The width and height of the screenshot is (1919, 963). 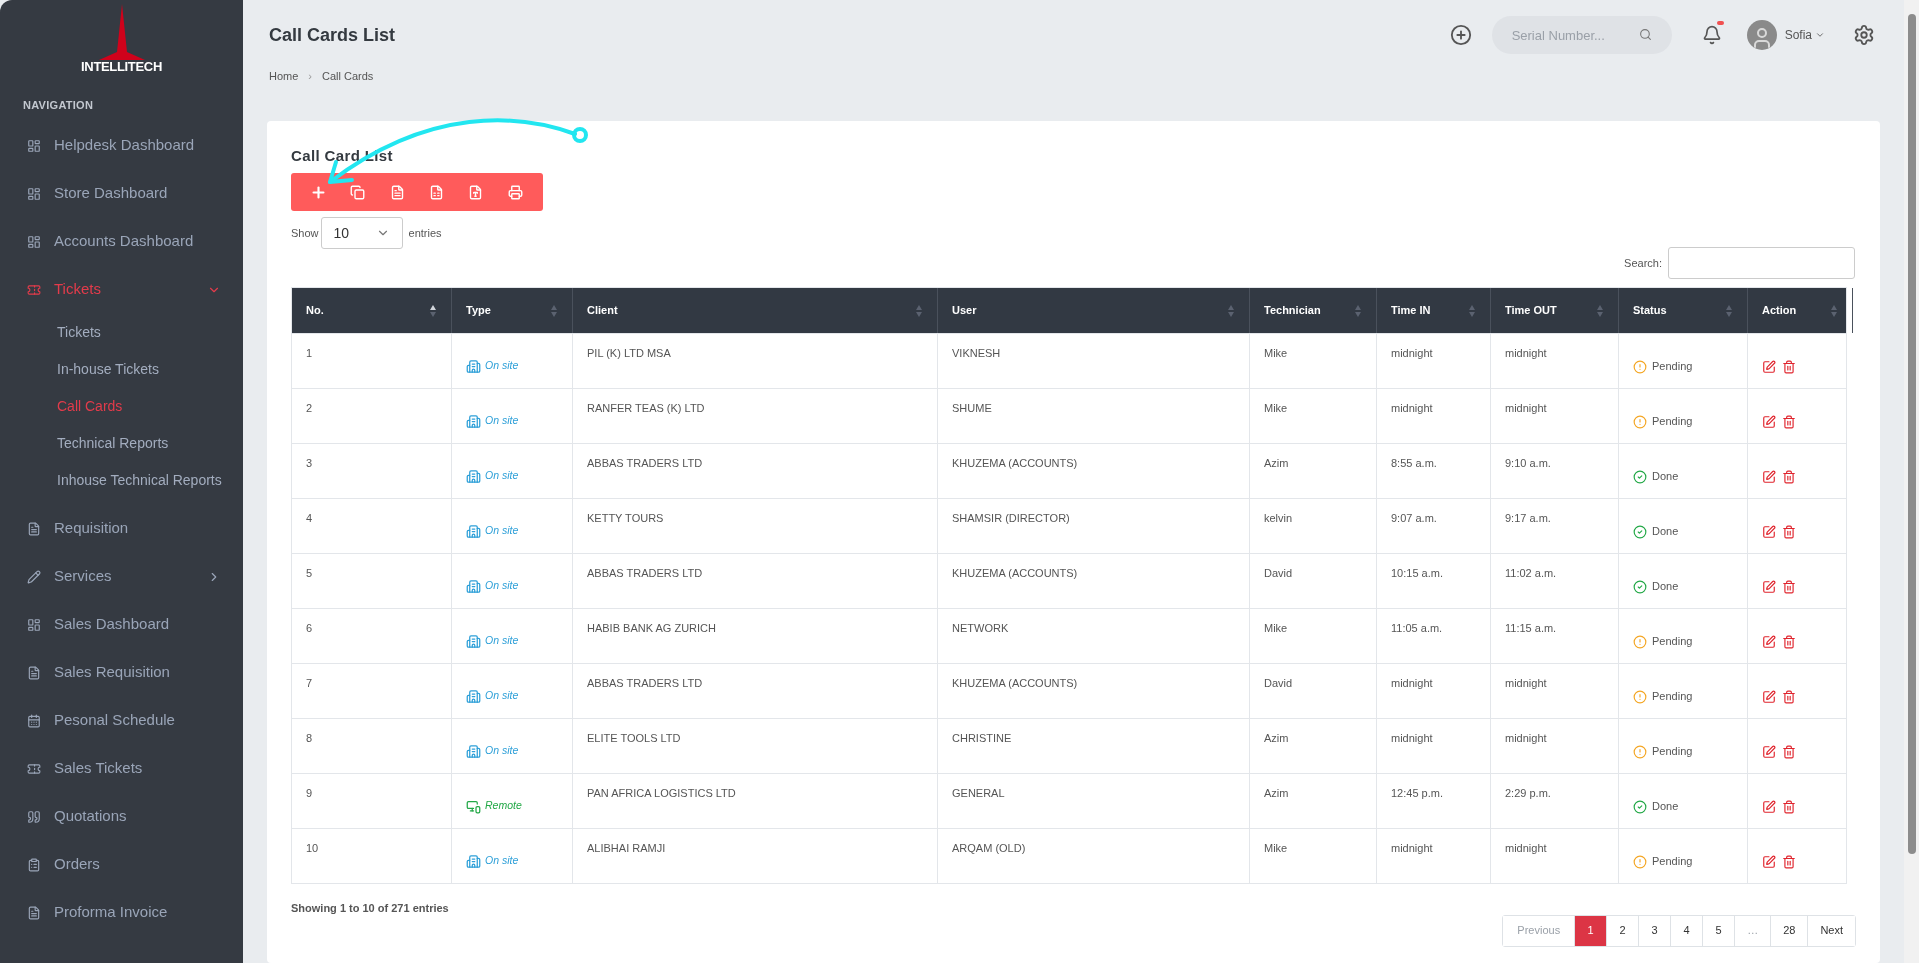 What do you see at coordinates (121, 241) in the screenshot?
I see `nav-item: Accounts Dashboard` at bounding box center [121, 241].